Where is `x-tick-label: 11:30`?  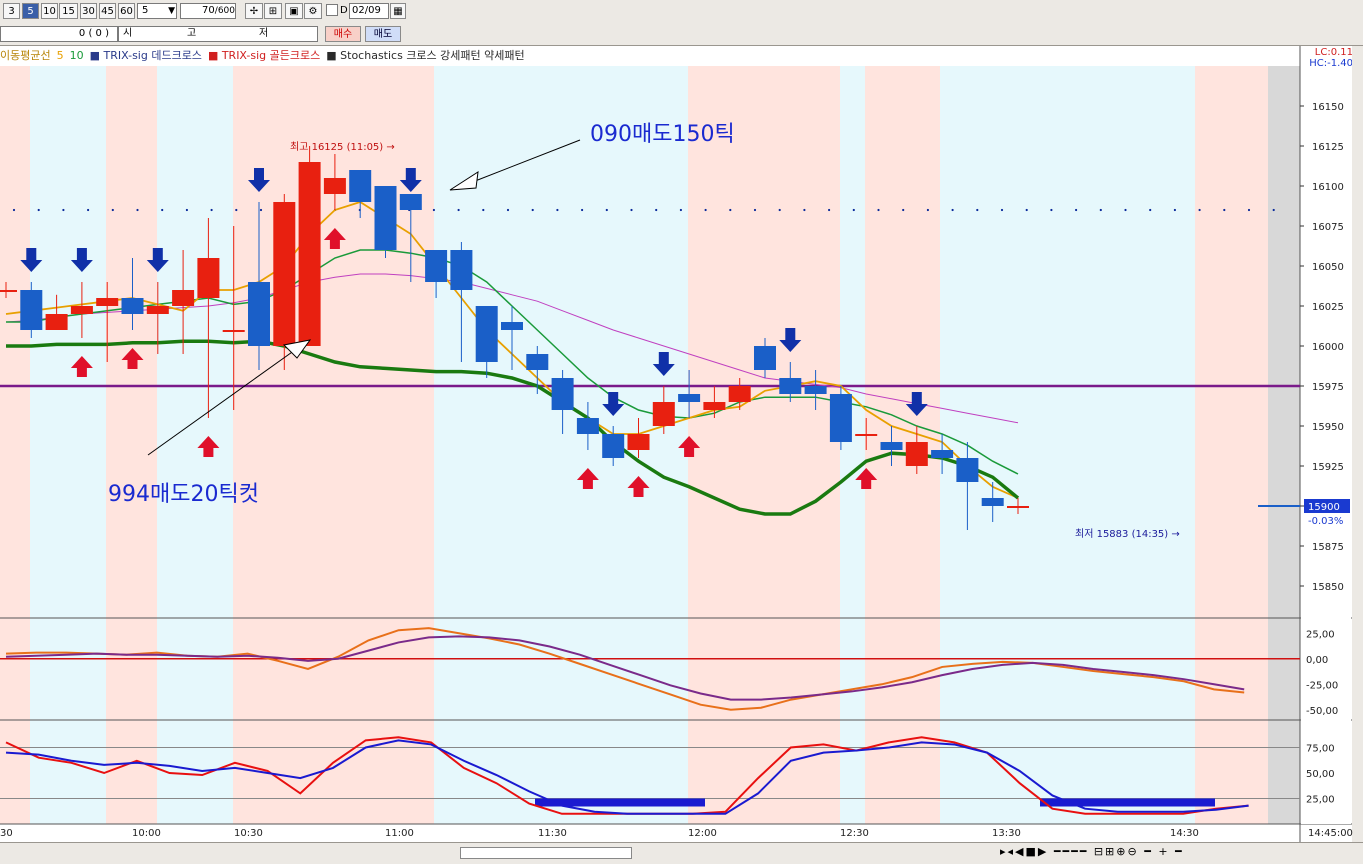 x-tick-label: 11:30 is located at coordinates (552, 833).